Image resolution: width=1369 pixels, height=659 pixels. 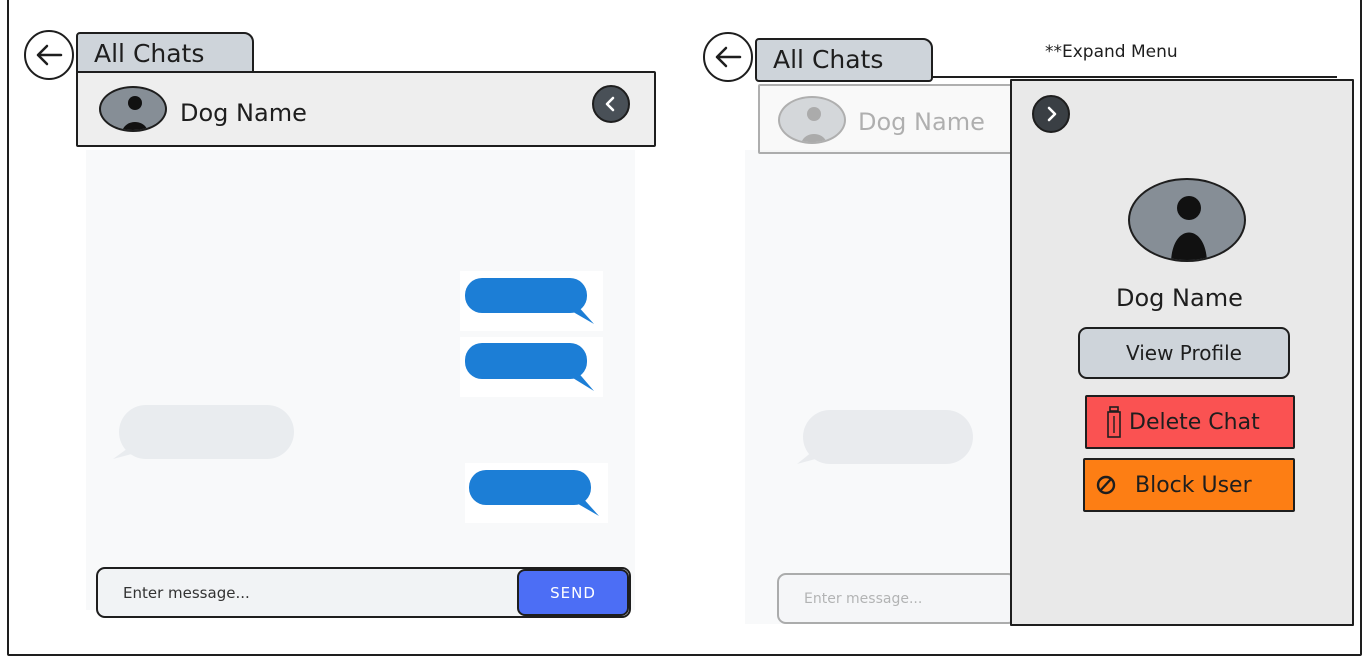 I want to click on collapse-menu-button, so click(x=1051, y=114).